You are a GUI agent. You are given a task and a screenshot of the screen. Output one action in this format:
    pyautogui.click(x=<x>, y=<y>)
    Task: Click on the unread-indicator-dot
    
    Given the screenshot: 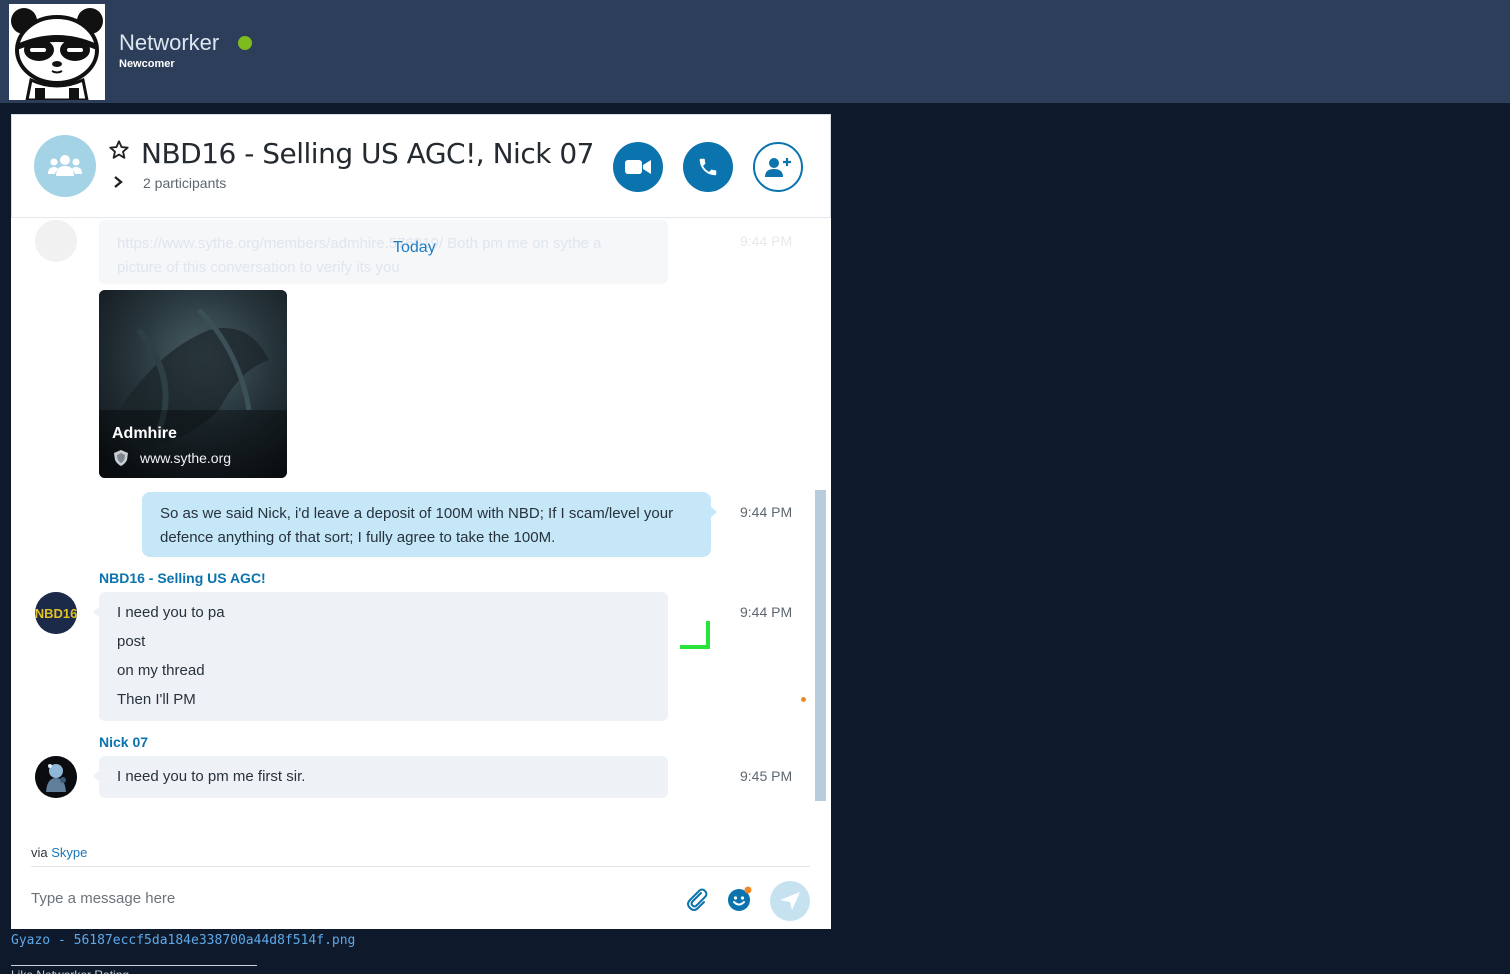 What is the action you would take?
    pyautogui.click(x=803, y=699)
    